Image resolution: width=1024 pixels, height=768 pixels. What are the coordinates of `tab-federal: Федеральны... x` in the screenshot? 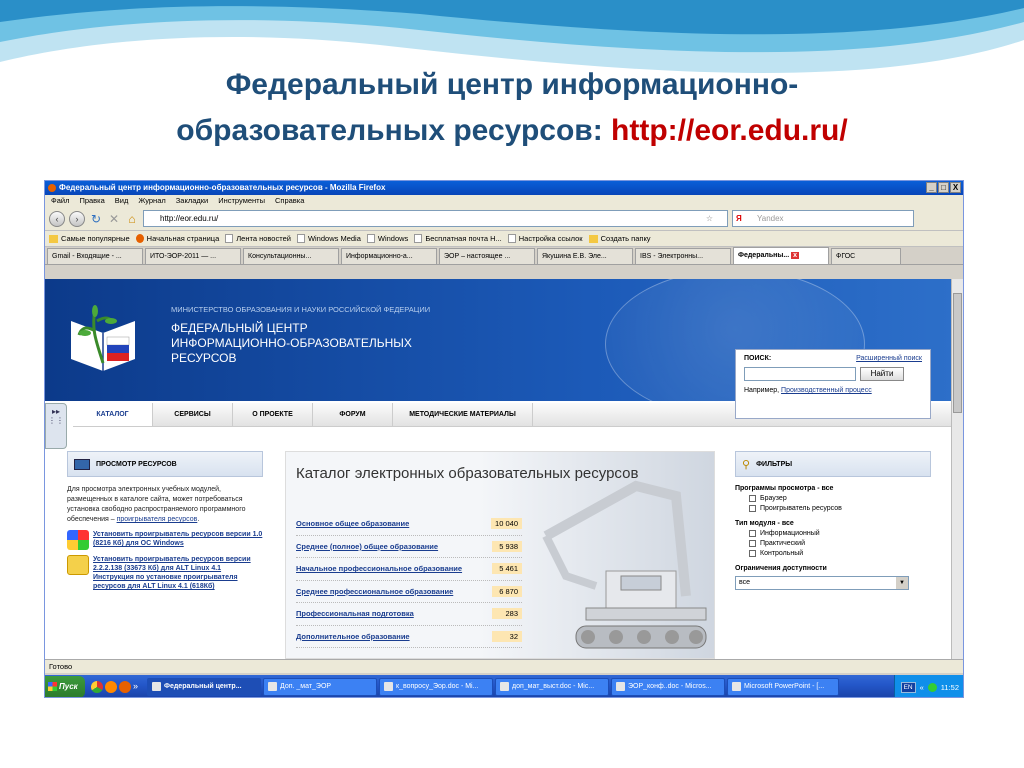 It's located at (781, 255).